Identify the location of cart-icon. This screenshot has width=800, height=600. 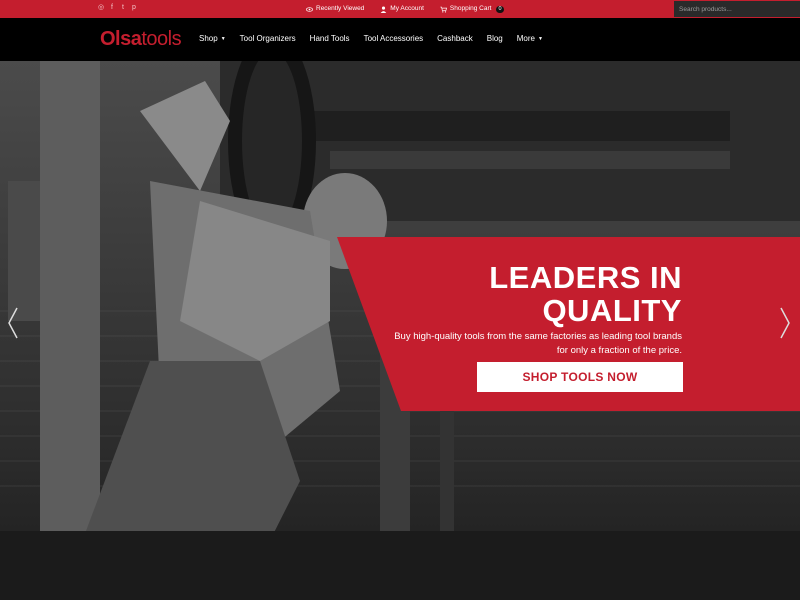
(443, 9).